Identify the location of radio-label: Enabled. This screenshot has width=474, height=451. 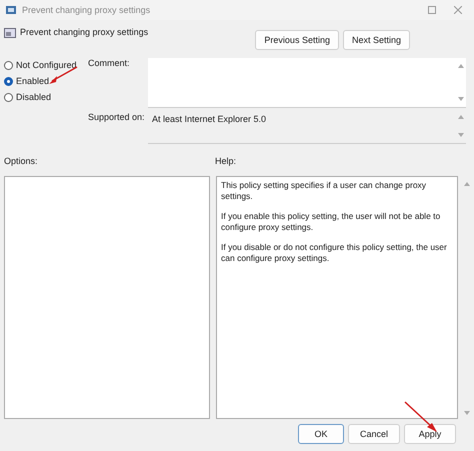
(33, 81).